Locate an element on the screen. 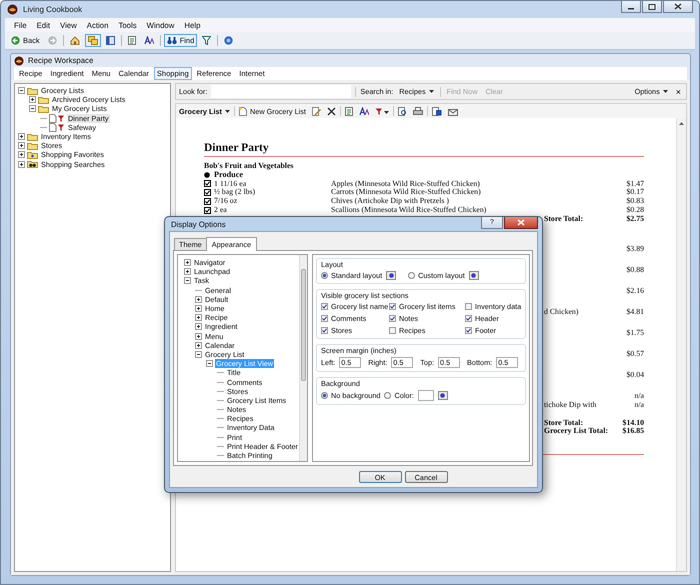  scroll-up-icon is located at coordinates (681, 123).